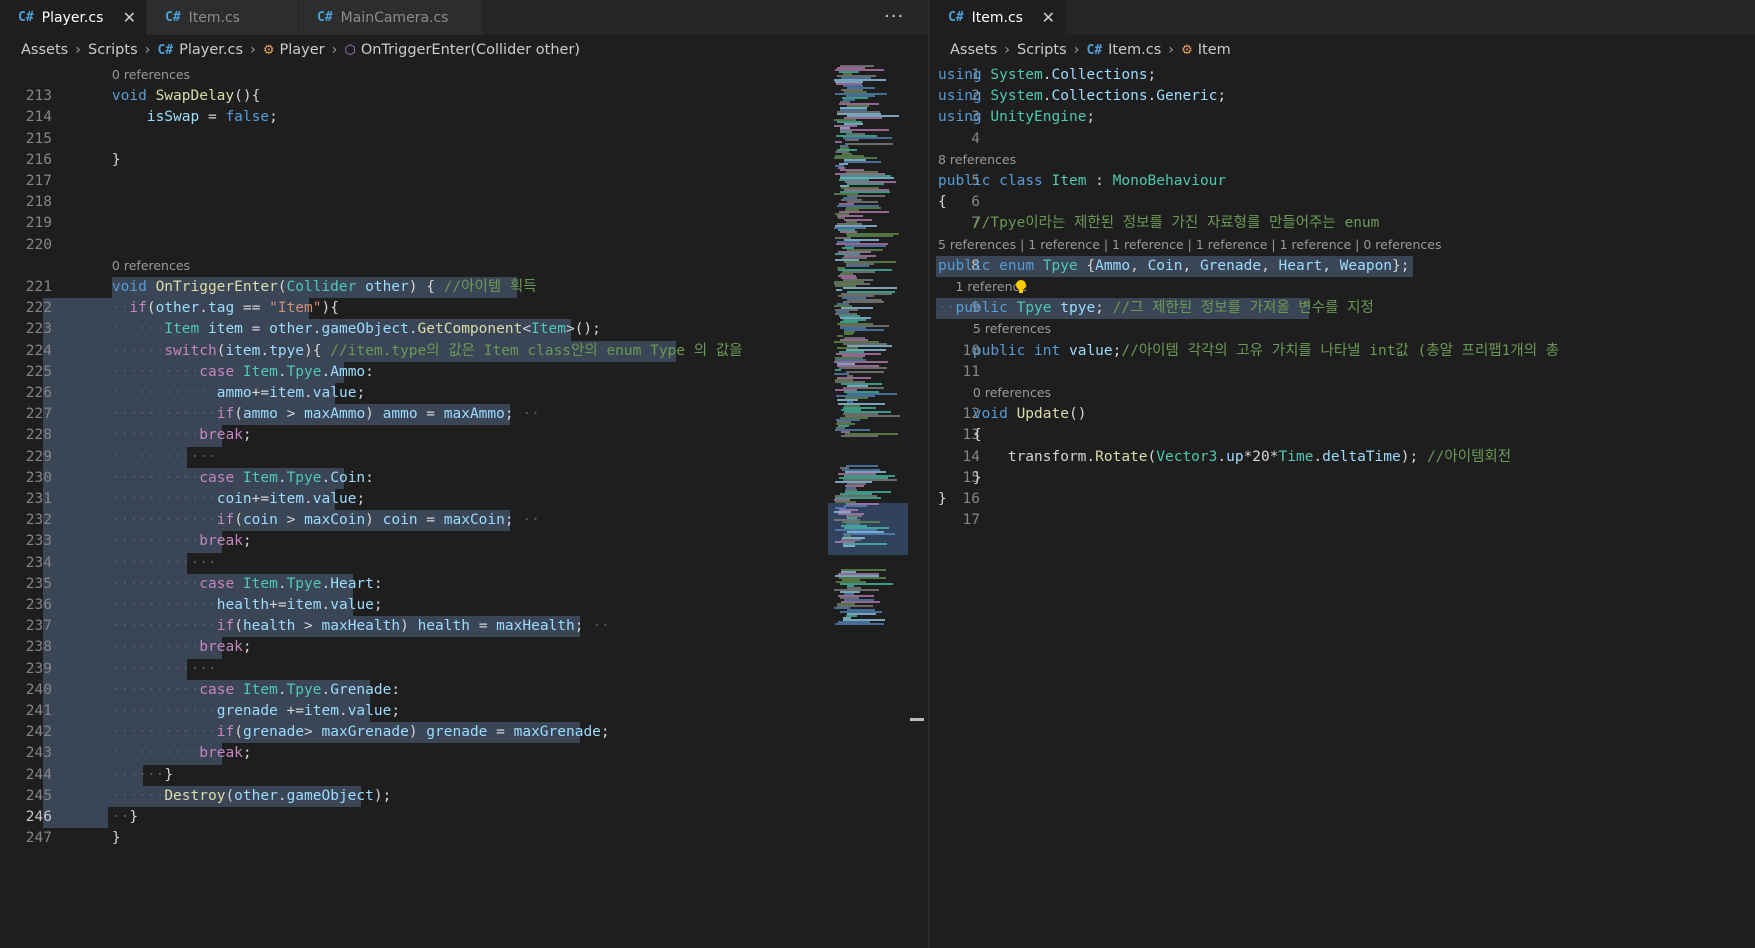 Image resolution: width=1755 pixels, height=948 pixels. What do you see at coordinates (464, 139) in the screenshot?
I see `code-line: 215` at bounding box center [464, 139].